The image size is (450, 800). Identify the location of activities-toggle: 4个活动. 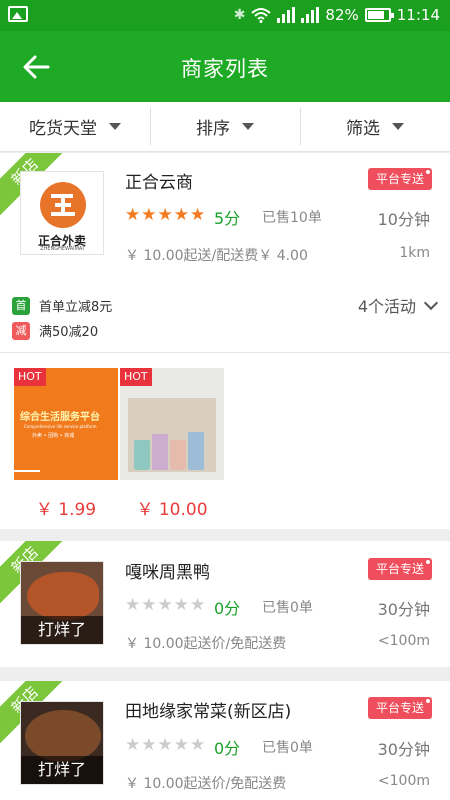
(398, 305).